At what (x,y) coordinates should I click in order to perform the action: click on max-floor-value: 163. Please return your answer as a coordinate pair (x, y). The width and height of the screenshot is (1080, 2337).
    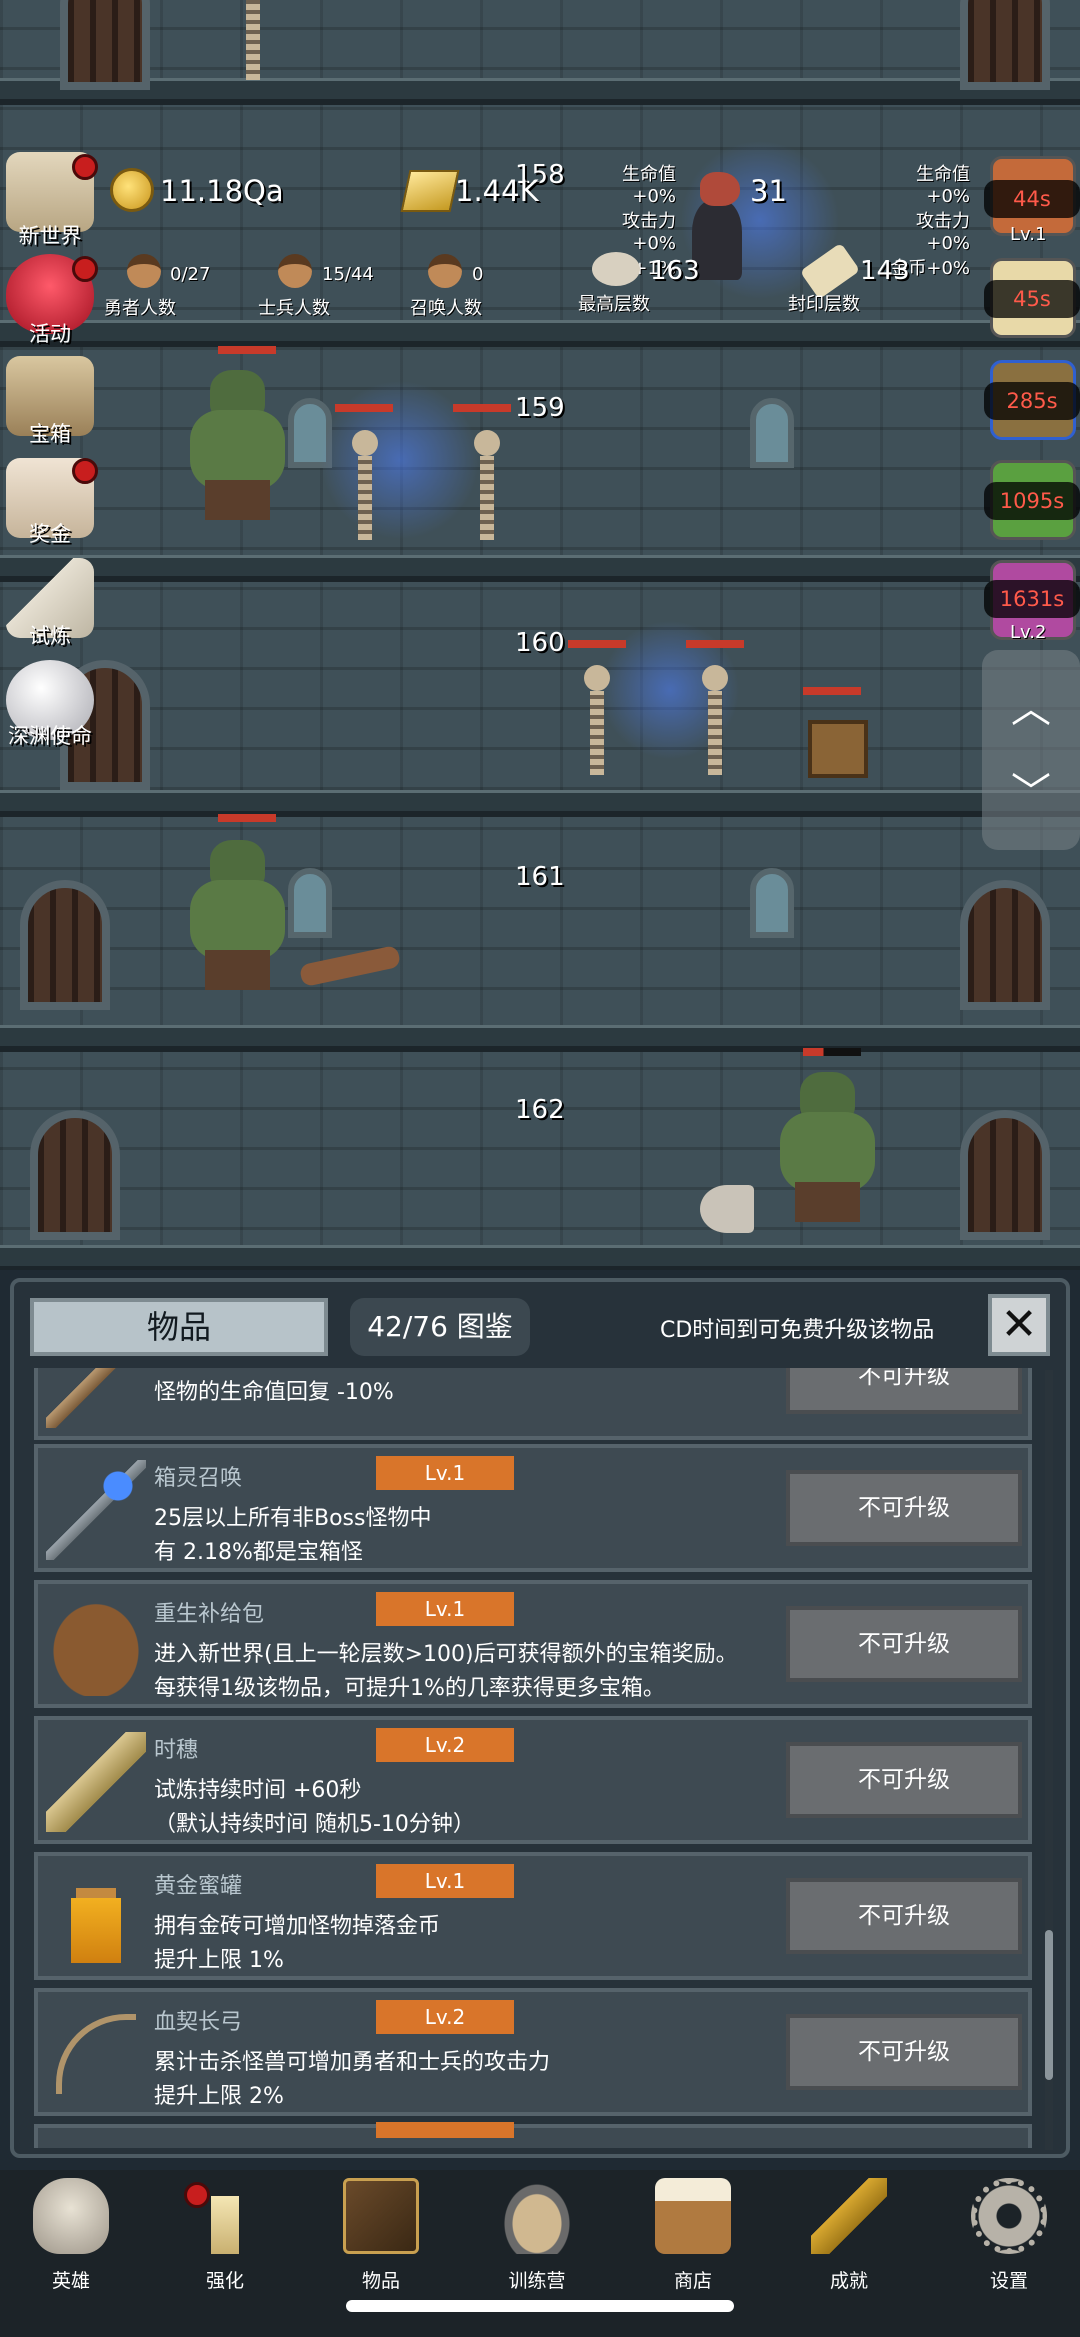
    Looking at the image, I should click on (675, 271).